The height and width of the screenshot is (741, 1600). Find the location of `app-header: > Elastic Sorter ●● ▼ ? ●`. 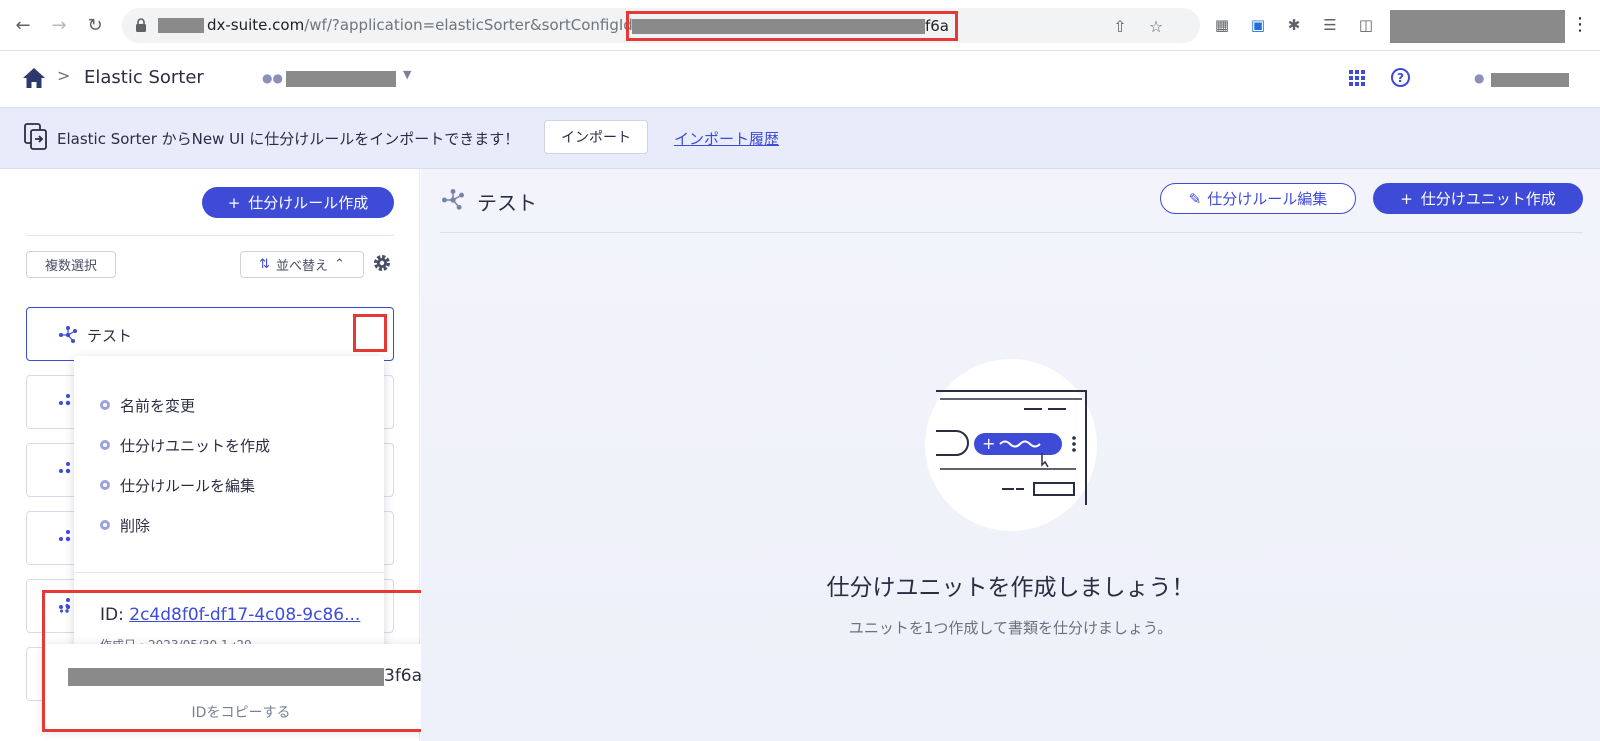

app-header: > Elastic Sorter ●● ▼ ? ● is located at coordinates (800, 79).